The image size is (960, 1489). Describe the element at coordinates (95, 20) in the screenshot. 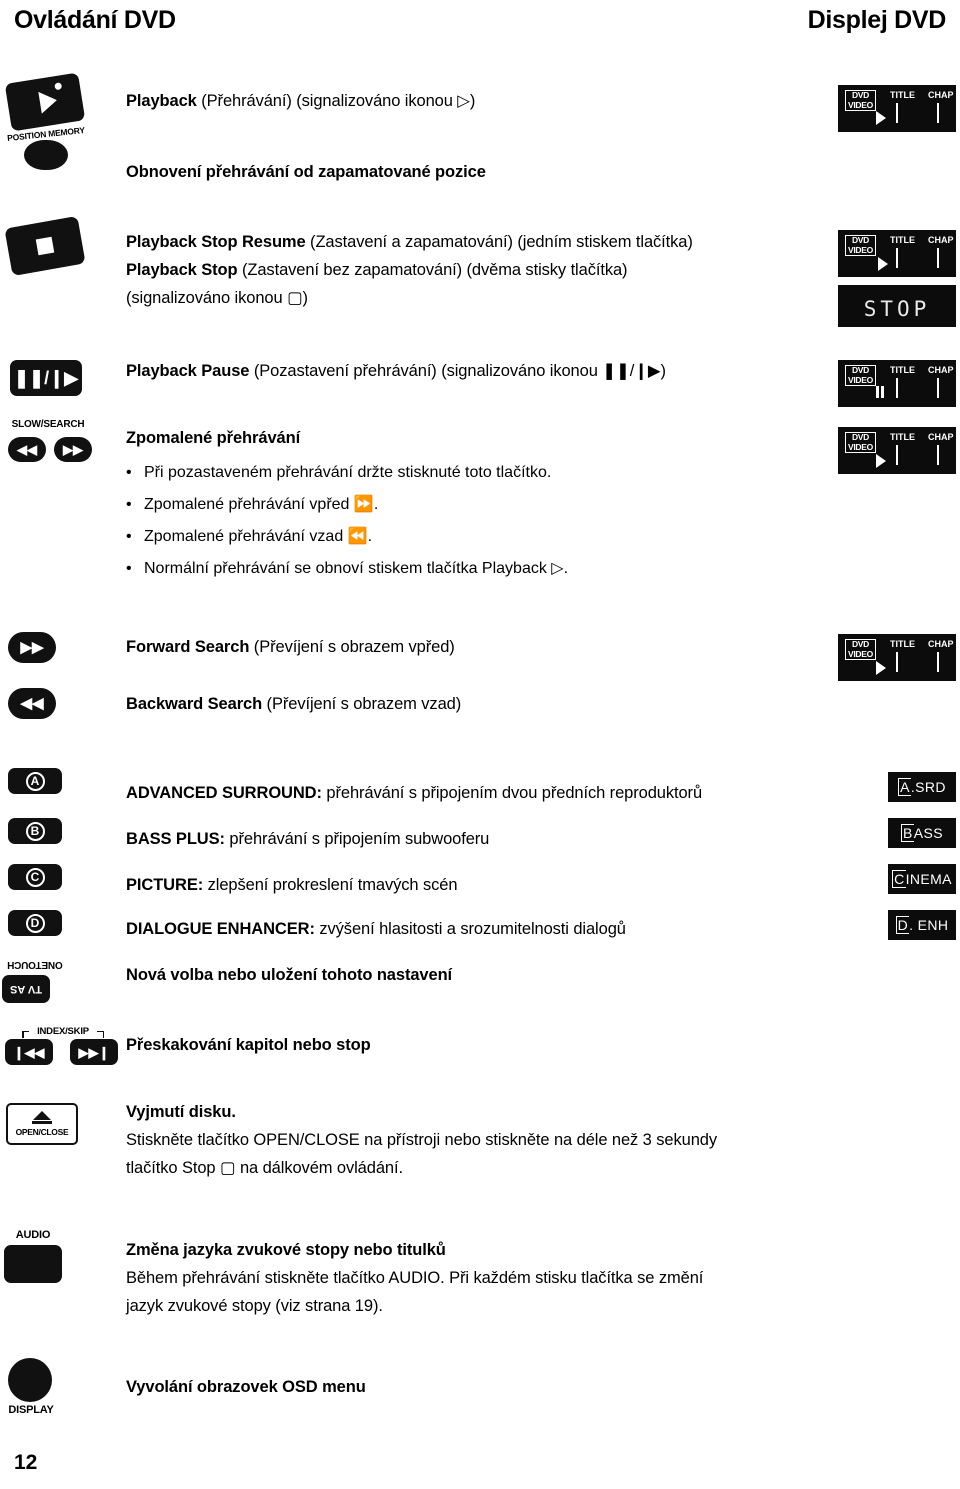

I see `header-title-left: Ovládání DVD` at that location.